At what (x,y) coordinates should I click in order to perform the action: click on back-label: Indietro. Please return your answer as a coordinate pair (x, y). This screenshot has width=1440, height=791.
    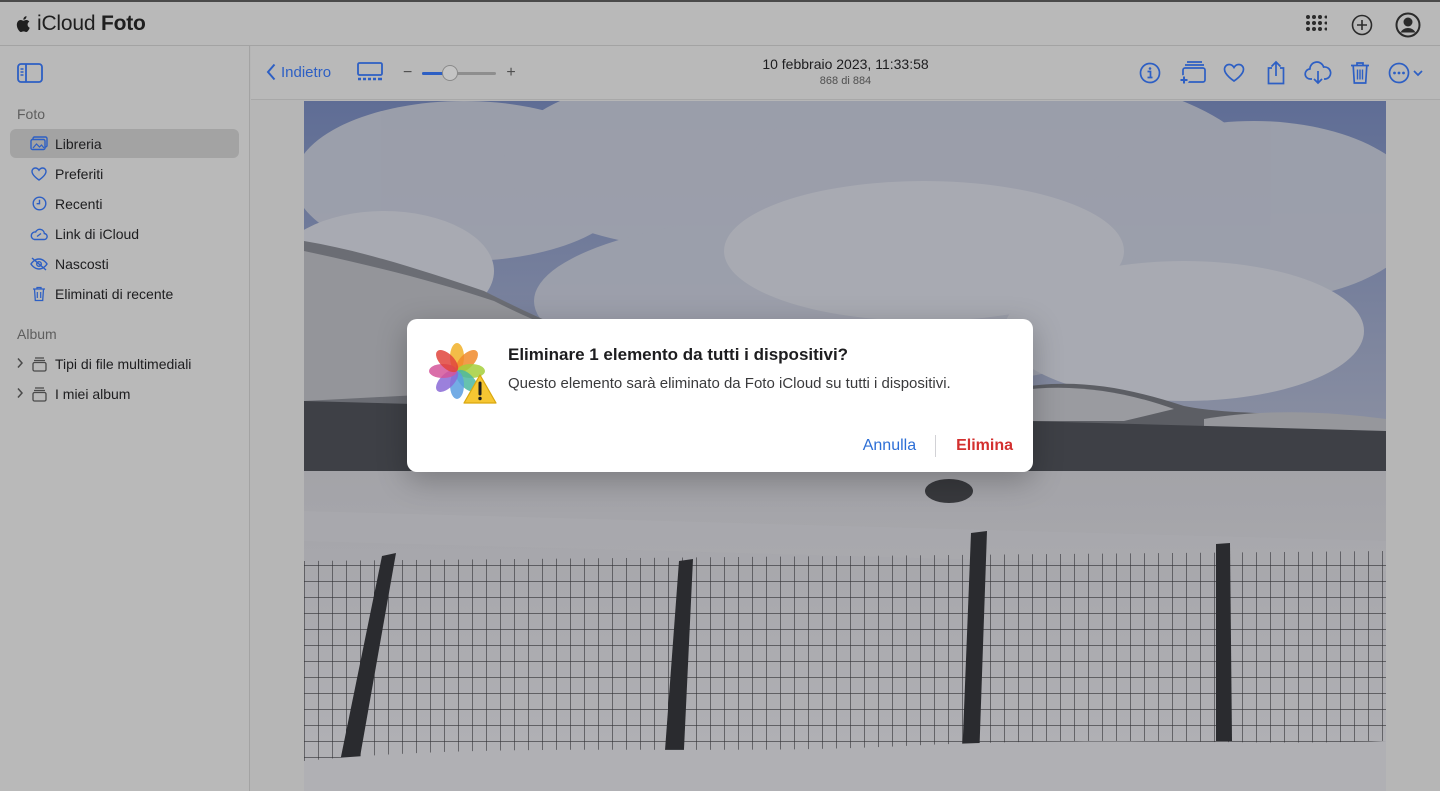
    Looking at the image, I should click on (306, 72).